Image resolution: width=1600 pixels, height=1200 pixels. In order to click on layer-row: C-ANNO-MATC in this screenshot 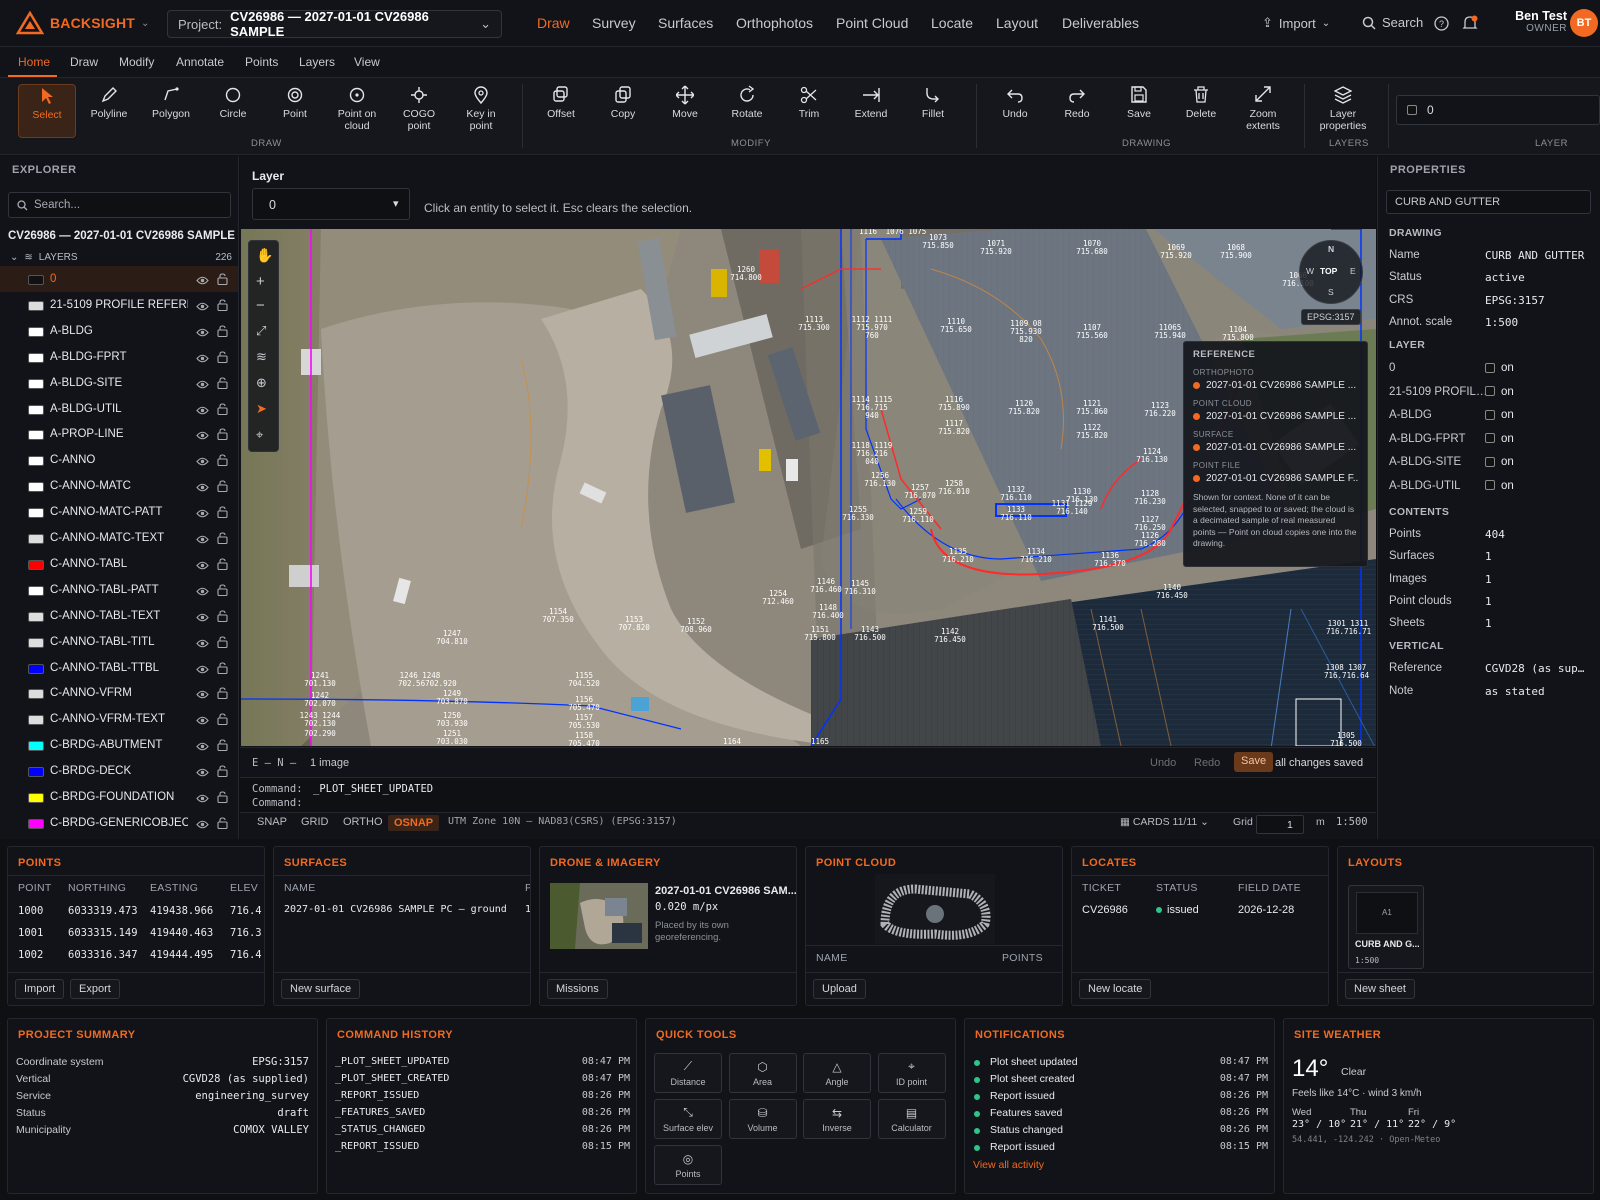, I will do `click(119, 486)`.